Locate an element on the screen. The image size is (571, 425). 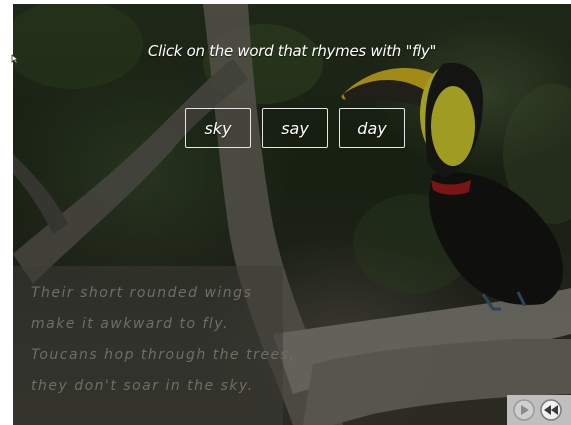
poem-line: they don't soar in the sky. is located at coordinates (142, 386).